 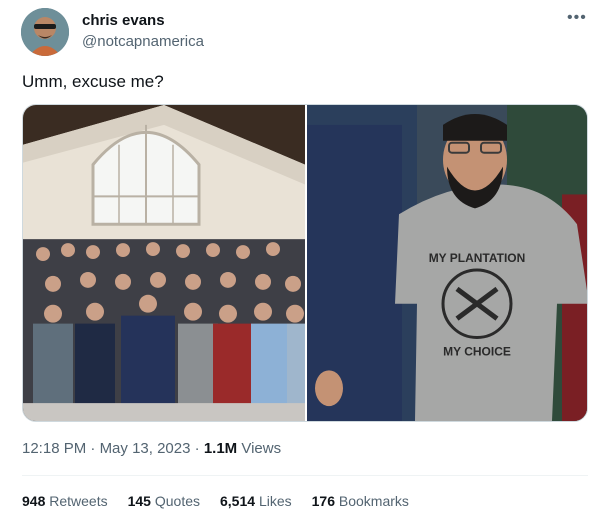 I want to click on quotes-label: Quotes, so click(x=177, y=501).